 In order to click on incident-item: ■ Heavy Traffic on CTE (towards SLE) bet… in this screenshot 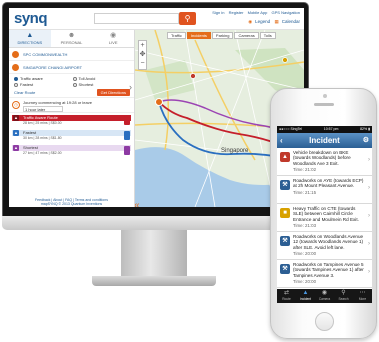, I will do `click(324, 218)`.